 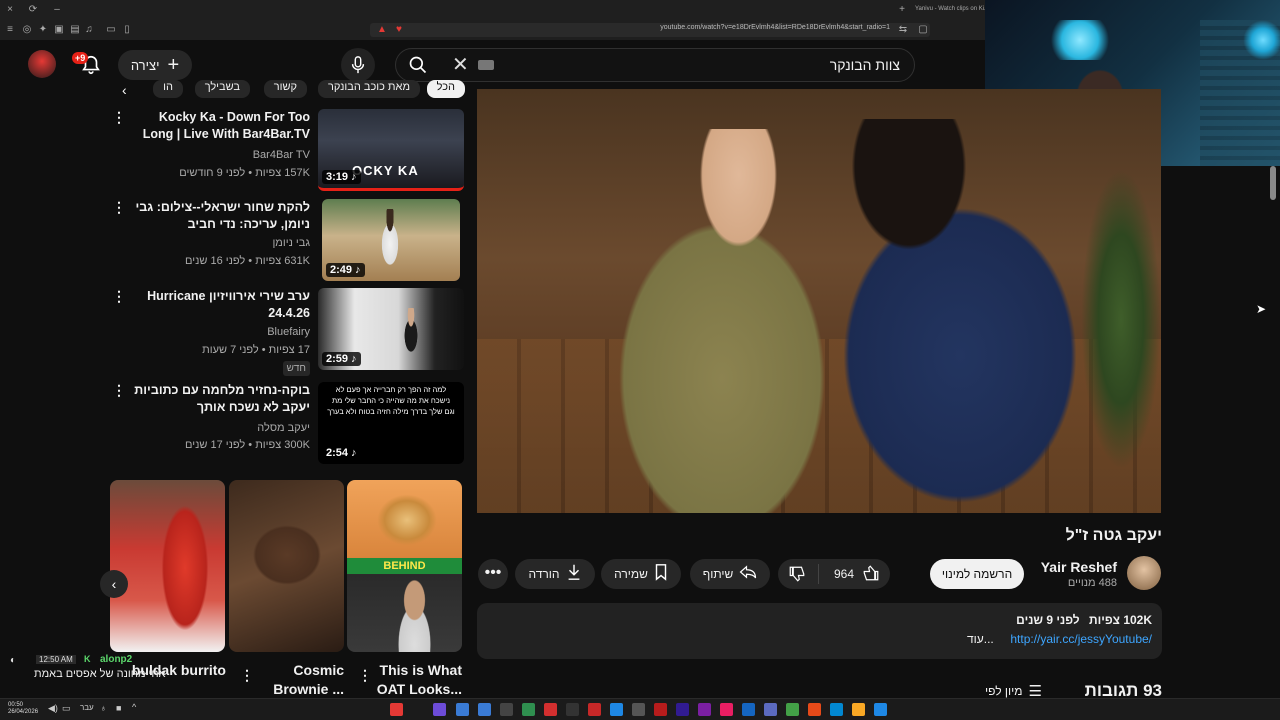 What do you see at coordinates (555, 574) in the screenshot?
I see `download-button: הורדה` at bounding box center [555, 574].